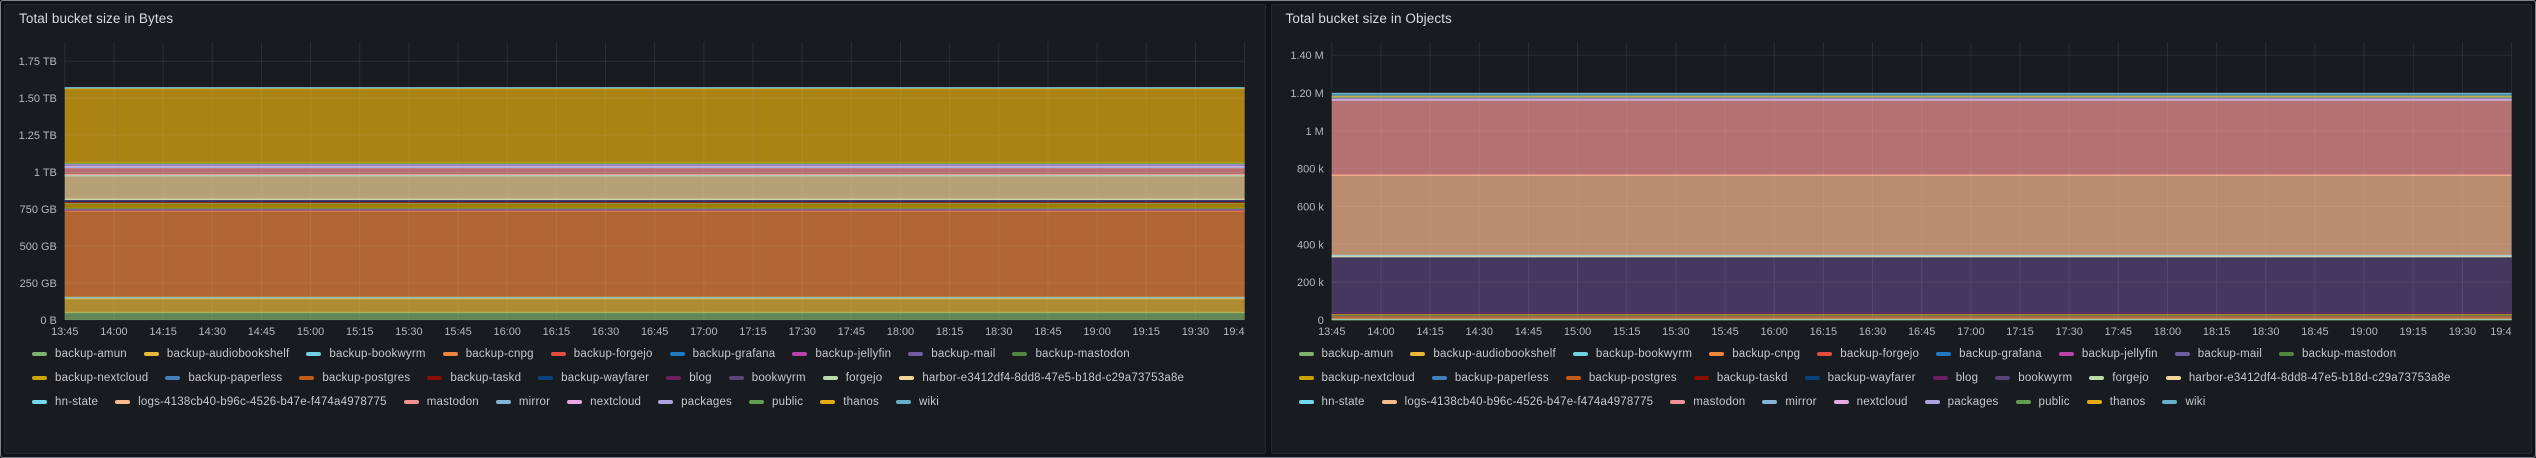  I want to click on x-tick-label: 14:15, so click(162, 332).